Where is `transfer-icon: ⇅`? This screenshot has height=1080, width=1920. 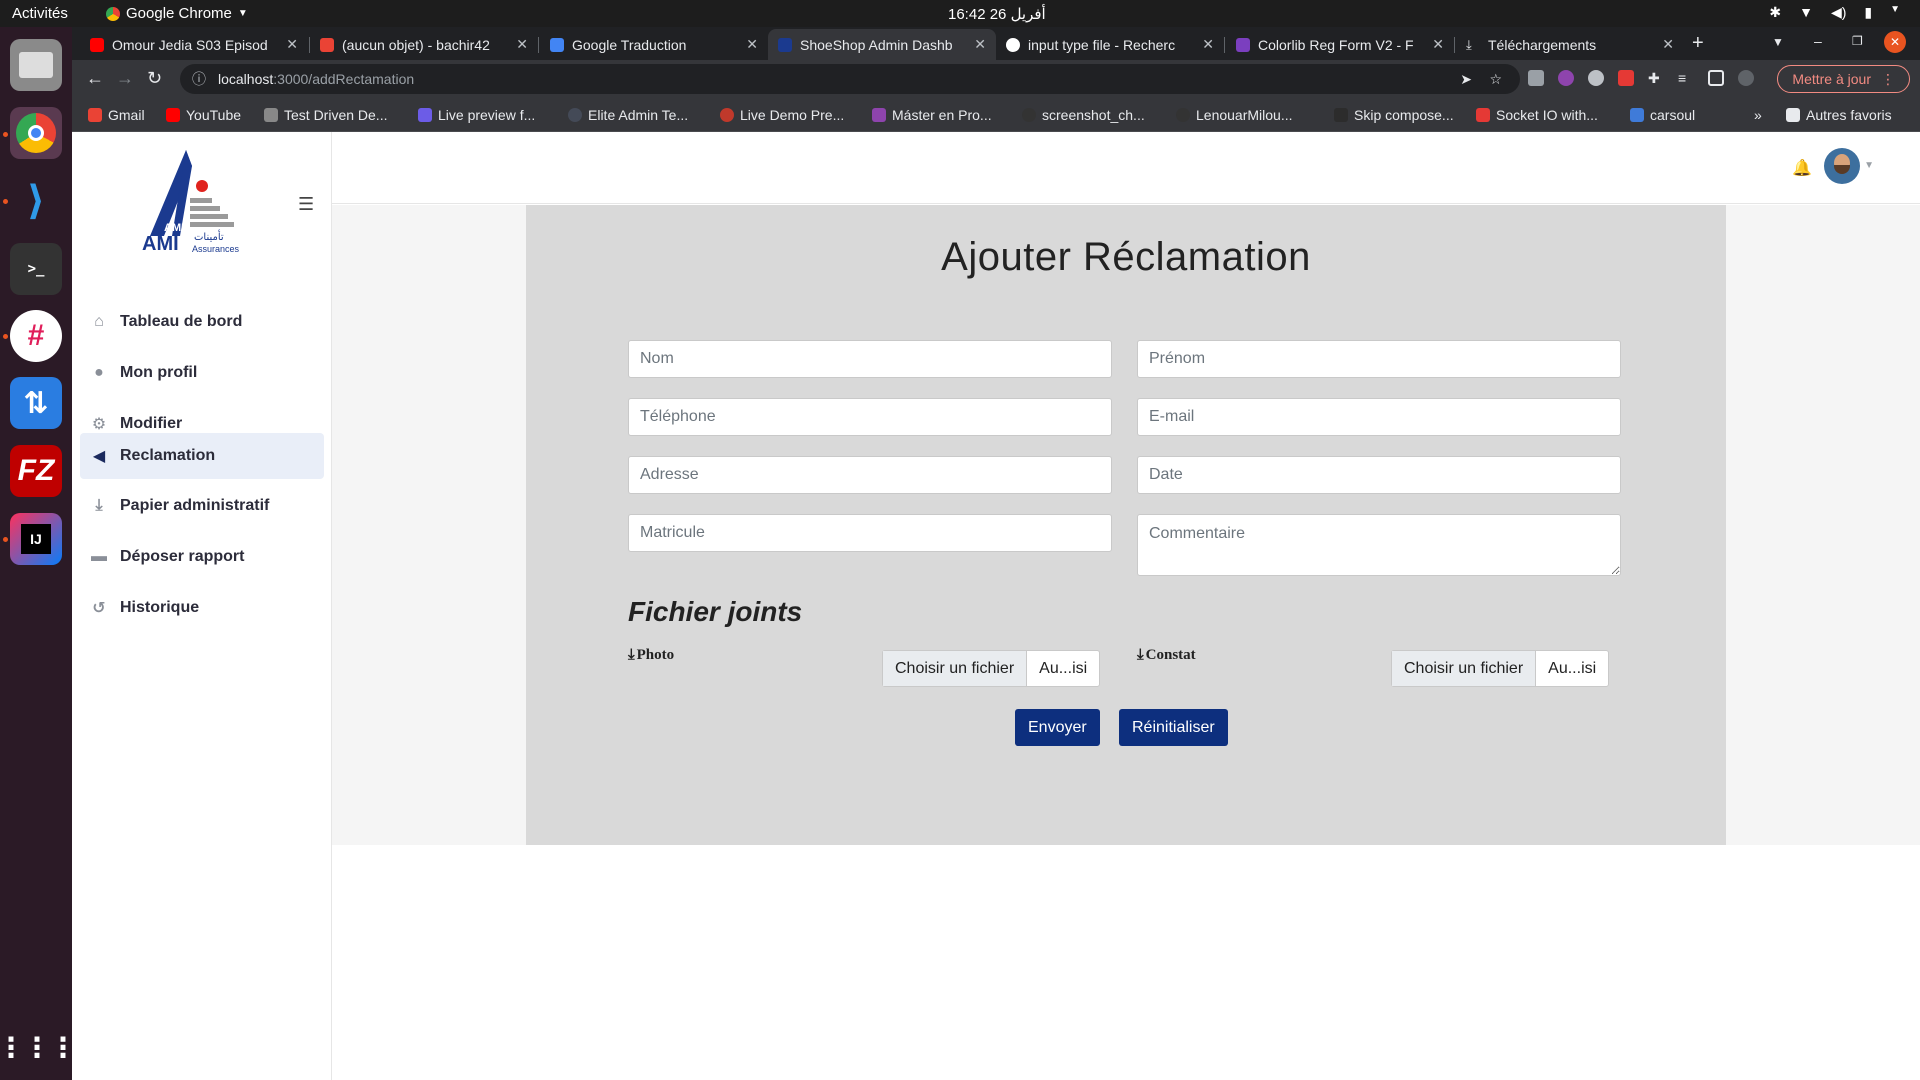 transfer-icon: ⇅ is located at coordinates (36, 403).